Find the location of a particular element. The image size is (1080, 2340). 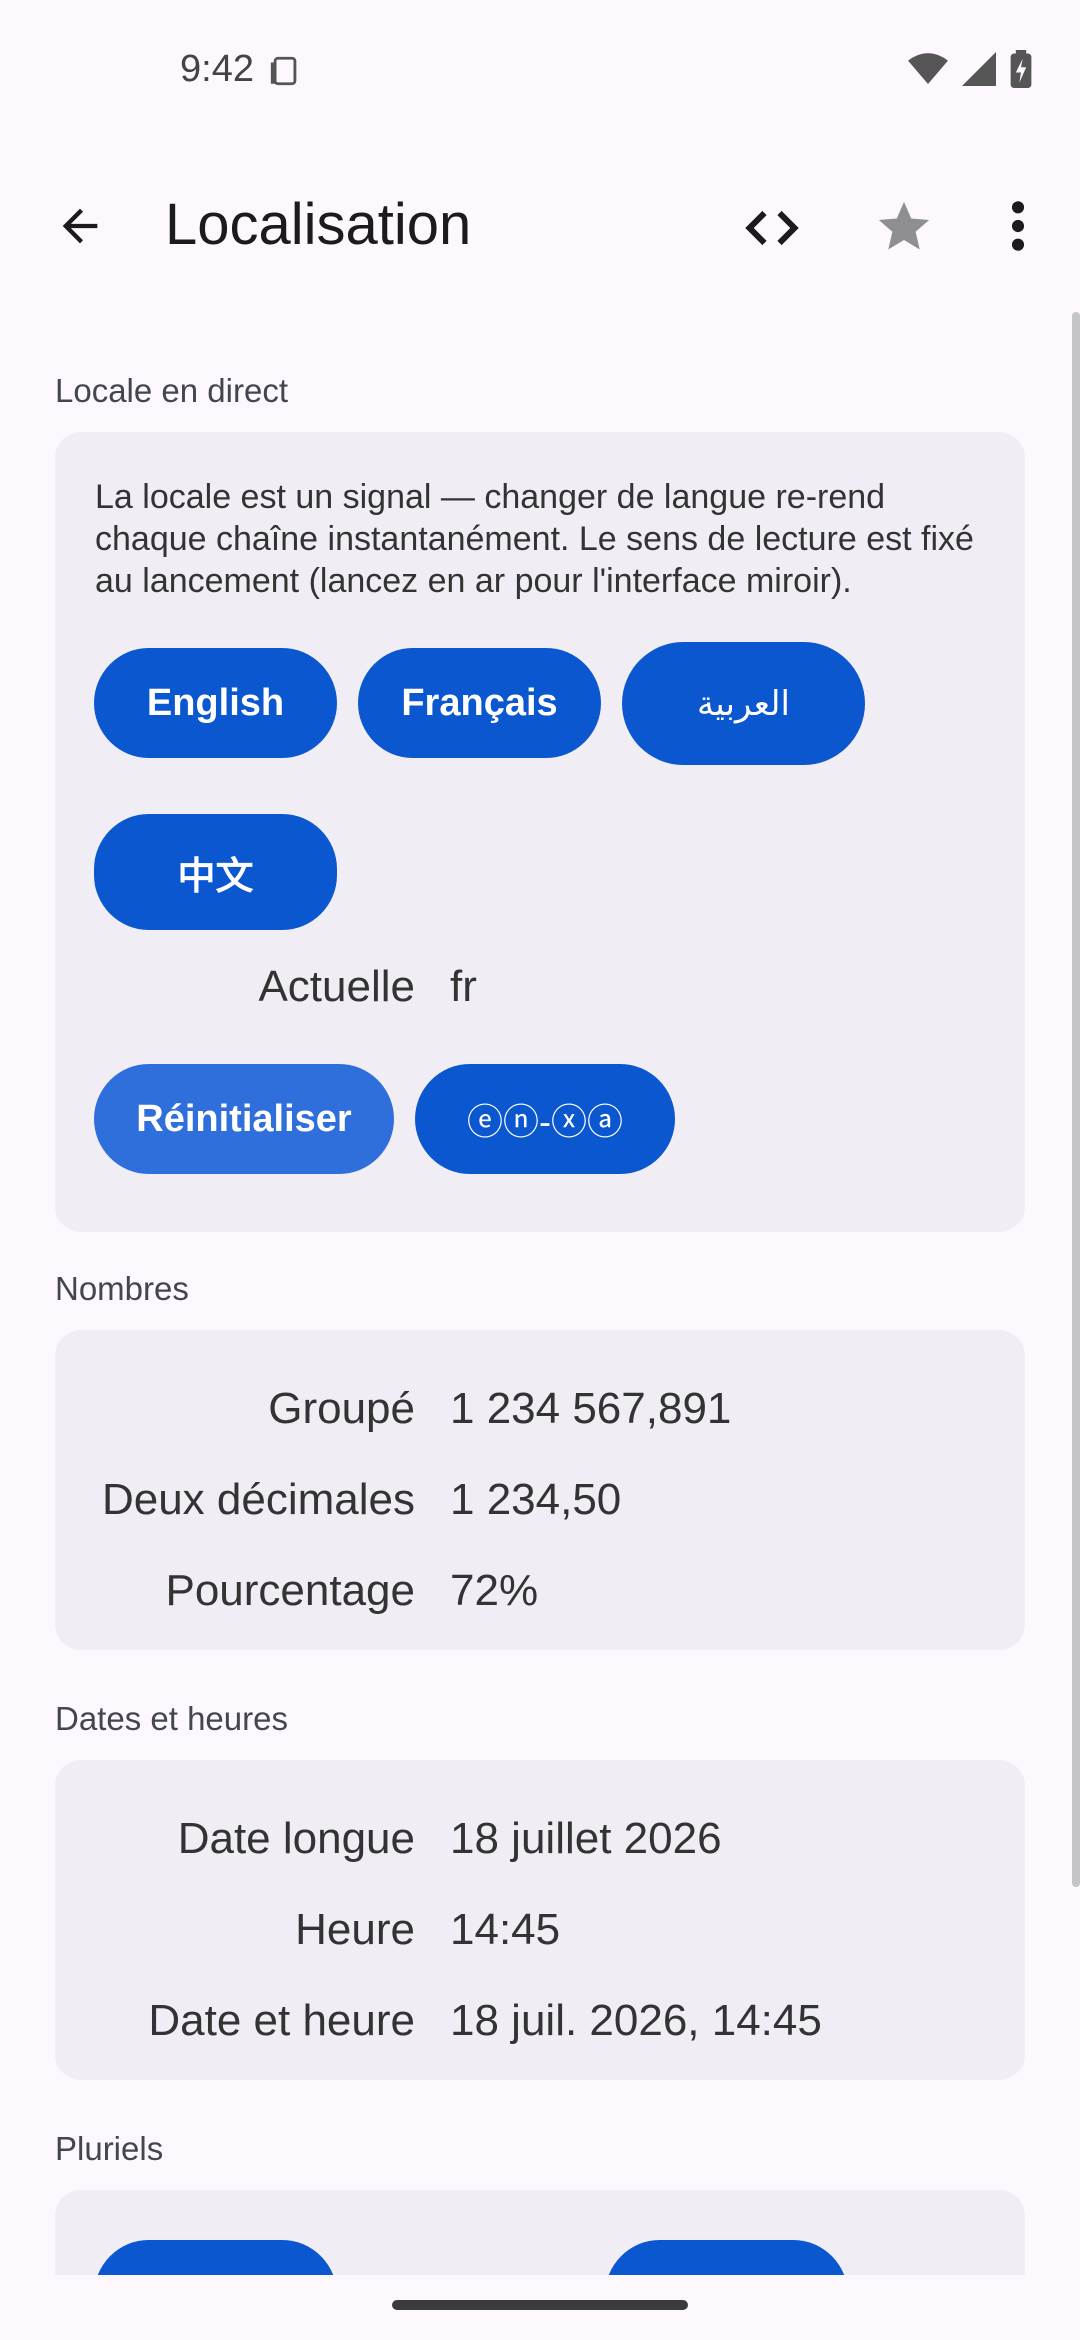

signal-icon is located at coordinates (979, 69).